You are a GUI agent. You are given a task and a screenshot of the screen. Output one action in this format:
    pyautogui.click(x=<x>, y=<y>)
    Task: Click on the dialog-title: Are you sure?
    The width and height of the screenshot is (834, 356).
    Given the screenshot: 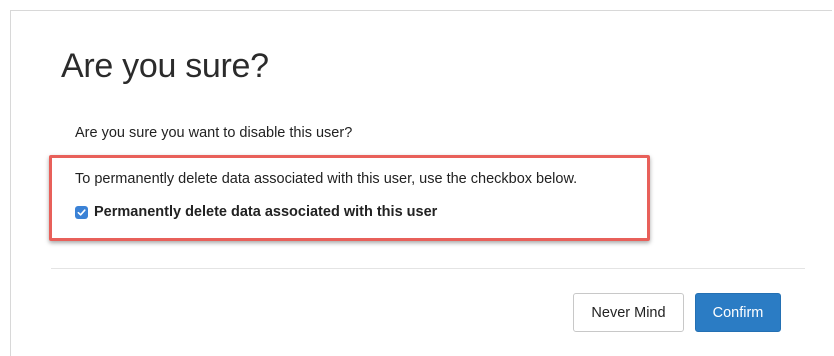 What is the action you would take?
    pyautogui.click(x=165, y=66)
    